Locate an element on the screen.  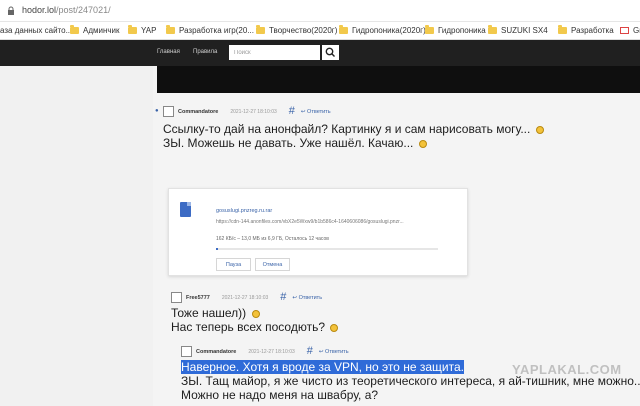
search-button is located at coordinates (330, 52).